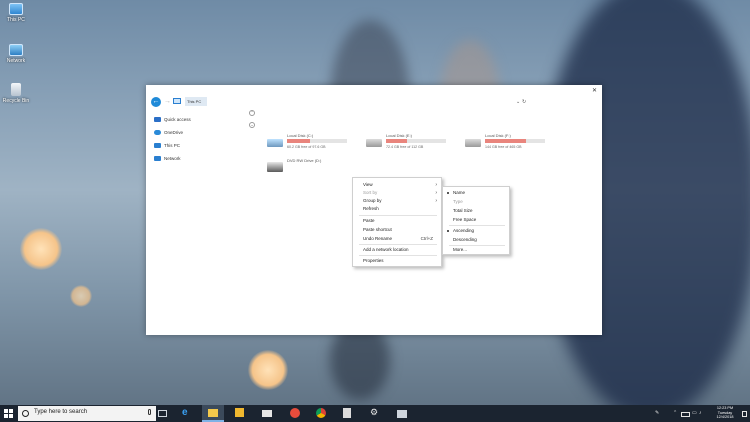 This screenshot has width=750, height=422. What do you see at coordinates (386, 249) in the screenshot?
I see `menu-item-label: Add a network location` at bounding box center [386, 249].